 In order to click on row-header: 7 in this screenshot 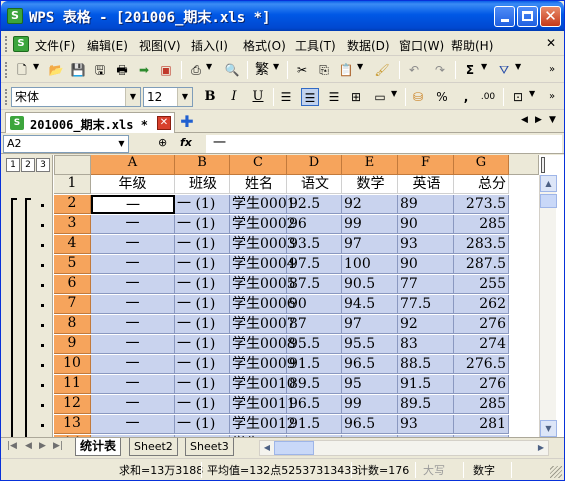, I will do `click(72, 304)`.